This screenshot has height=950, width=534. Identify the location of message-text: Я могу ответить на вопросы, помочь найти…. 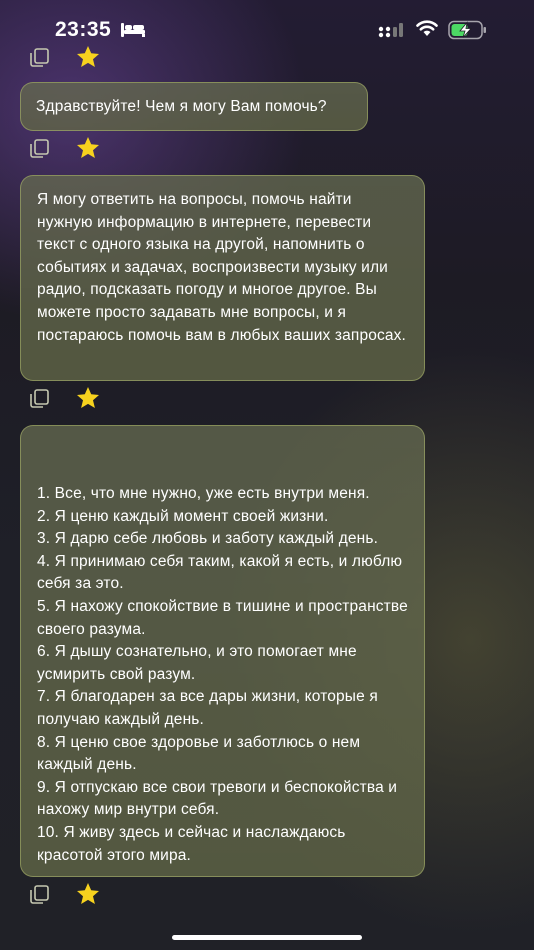
(222, 267).